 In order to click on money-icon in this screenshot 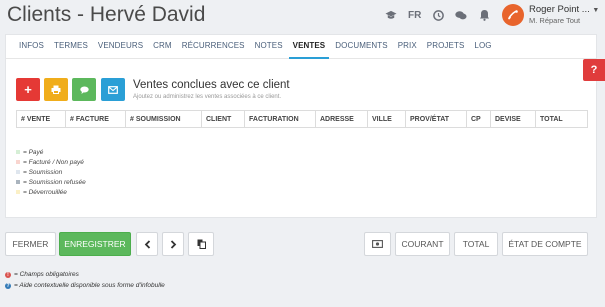, I will do `click(377, 244)`.